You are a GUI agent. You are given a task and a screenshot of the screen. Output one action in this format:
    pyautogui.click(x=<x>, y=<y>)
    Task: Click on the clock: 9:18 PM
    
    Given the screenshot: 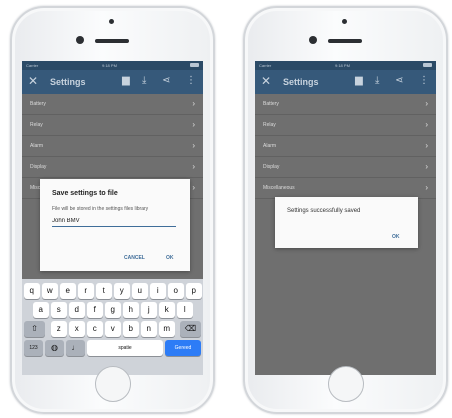 What is the action you would take?
    pyautogui.click(x=109, y=65)
    